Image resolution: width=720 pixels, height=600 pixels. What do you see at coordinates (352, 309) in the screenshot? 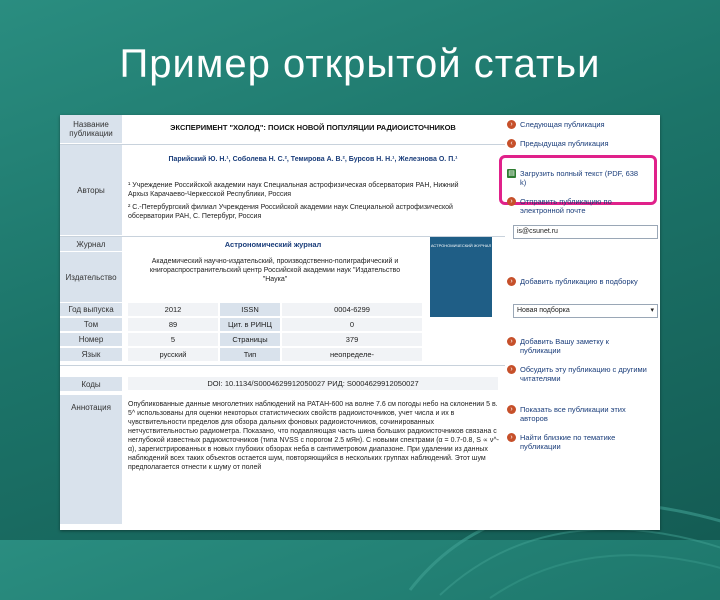
I see `issn-value: 0004-6299` at bounding box center [352, 309].